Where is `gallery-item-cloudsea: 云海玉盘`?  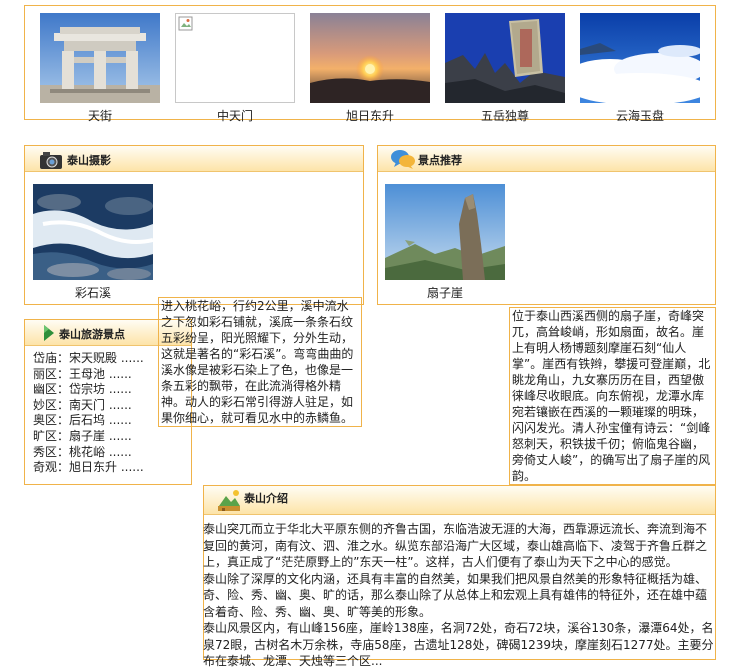 gallery-item-cloudsea: 云海玉盘 is located at coordinates (640, 68).